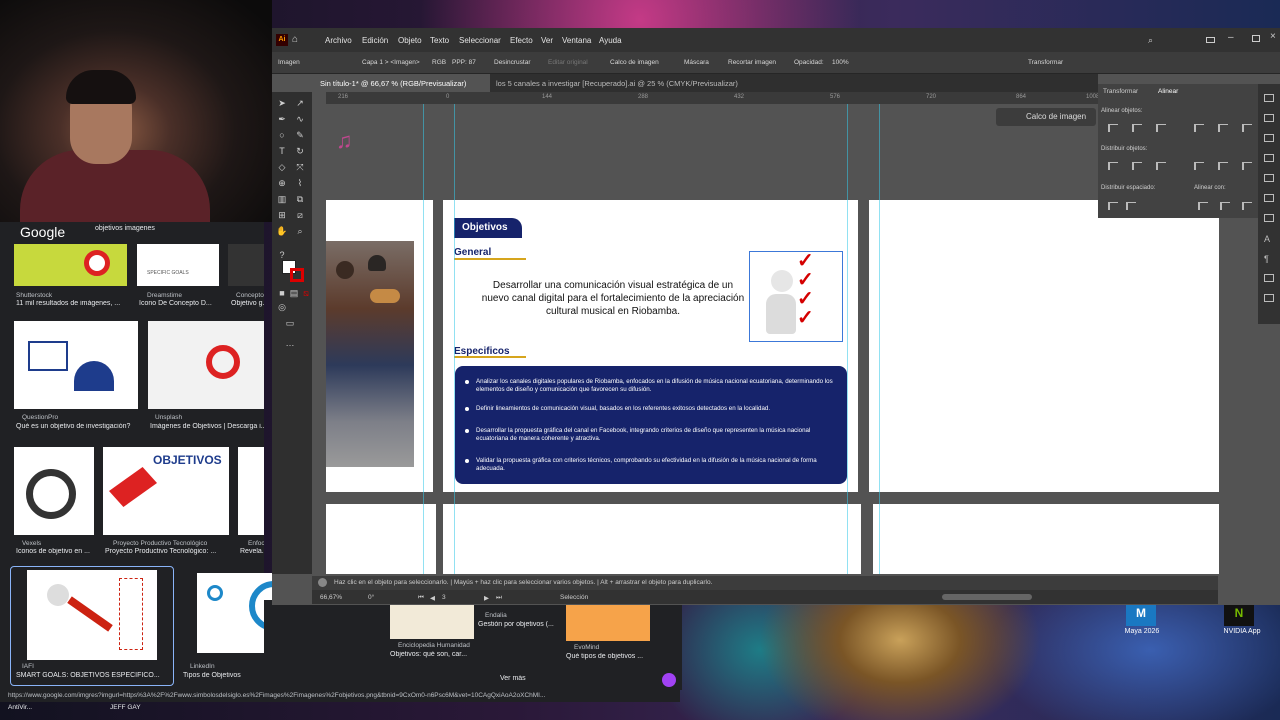 The height and width of the screenshot is (720, 1280). Describe the element at coordinates (1044, 346) in the screenshot. I see `artboard-right` at that location.